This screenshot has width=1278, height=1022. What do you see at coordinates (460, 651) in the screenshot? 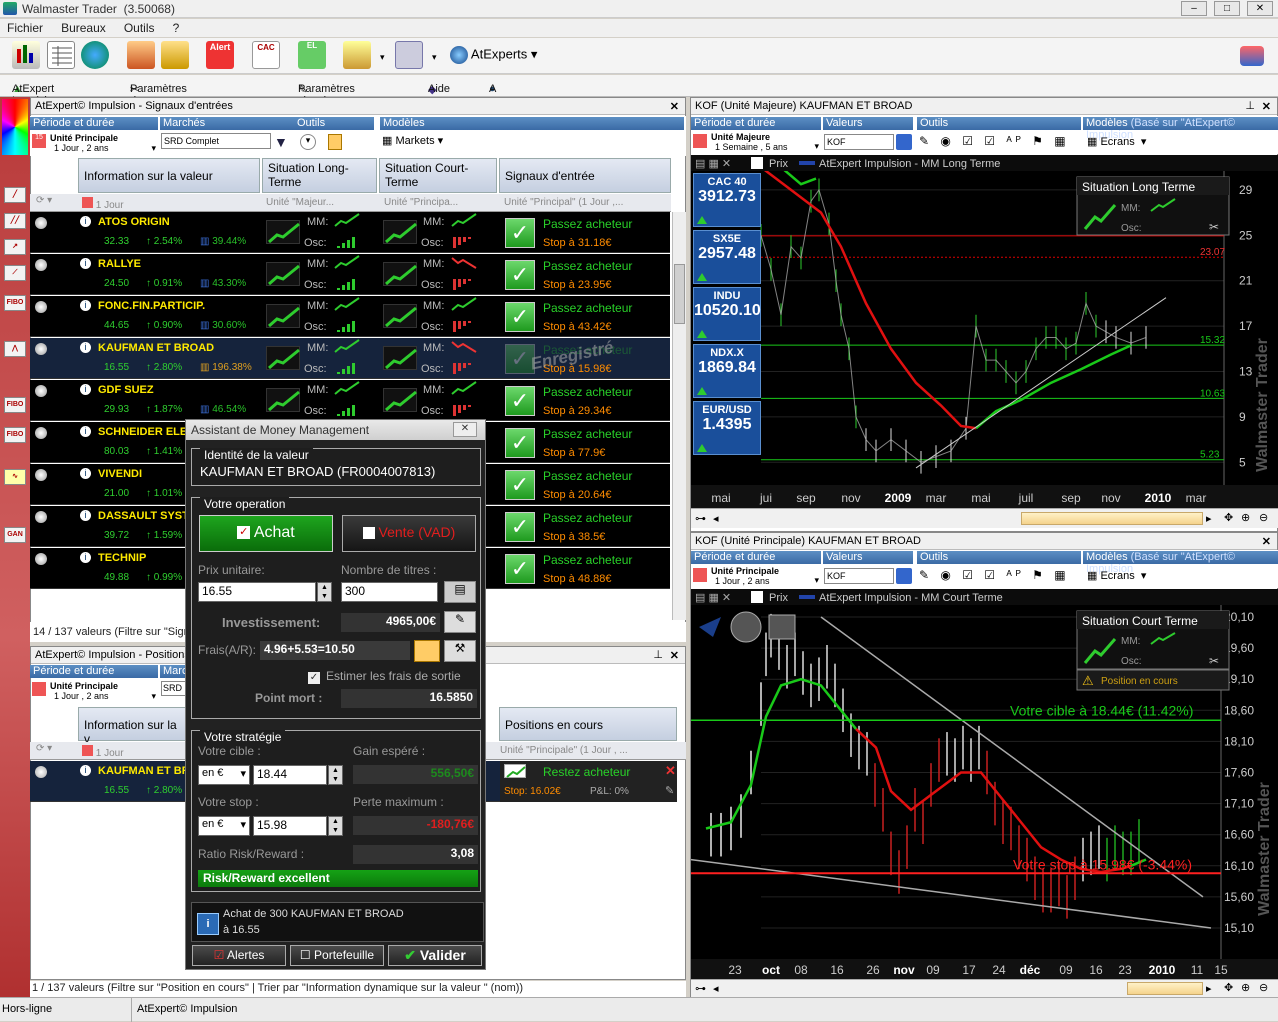
I see `tools-icon: ⚒` at bounding box center [460, 651].